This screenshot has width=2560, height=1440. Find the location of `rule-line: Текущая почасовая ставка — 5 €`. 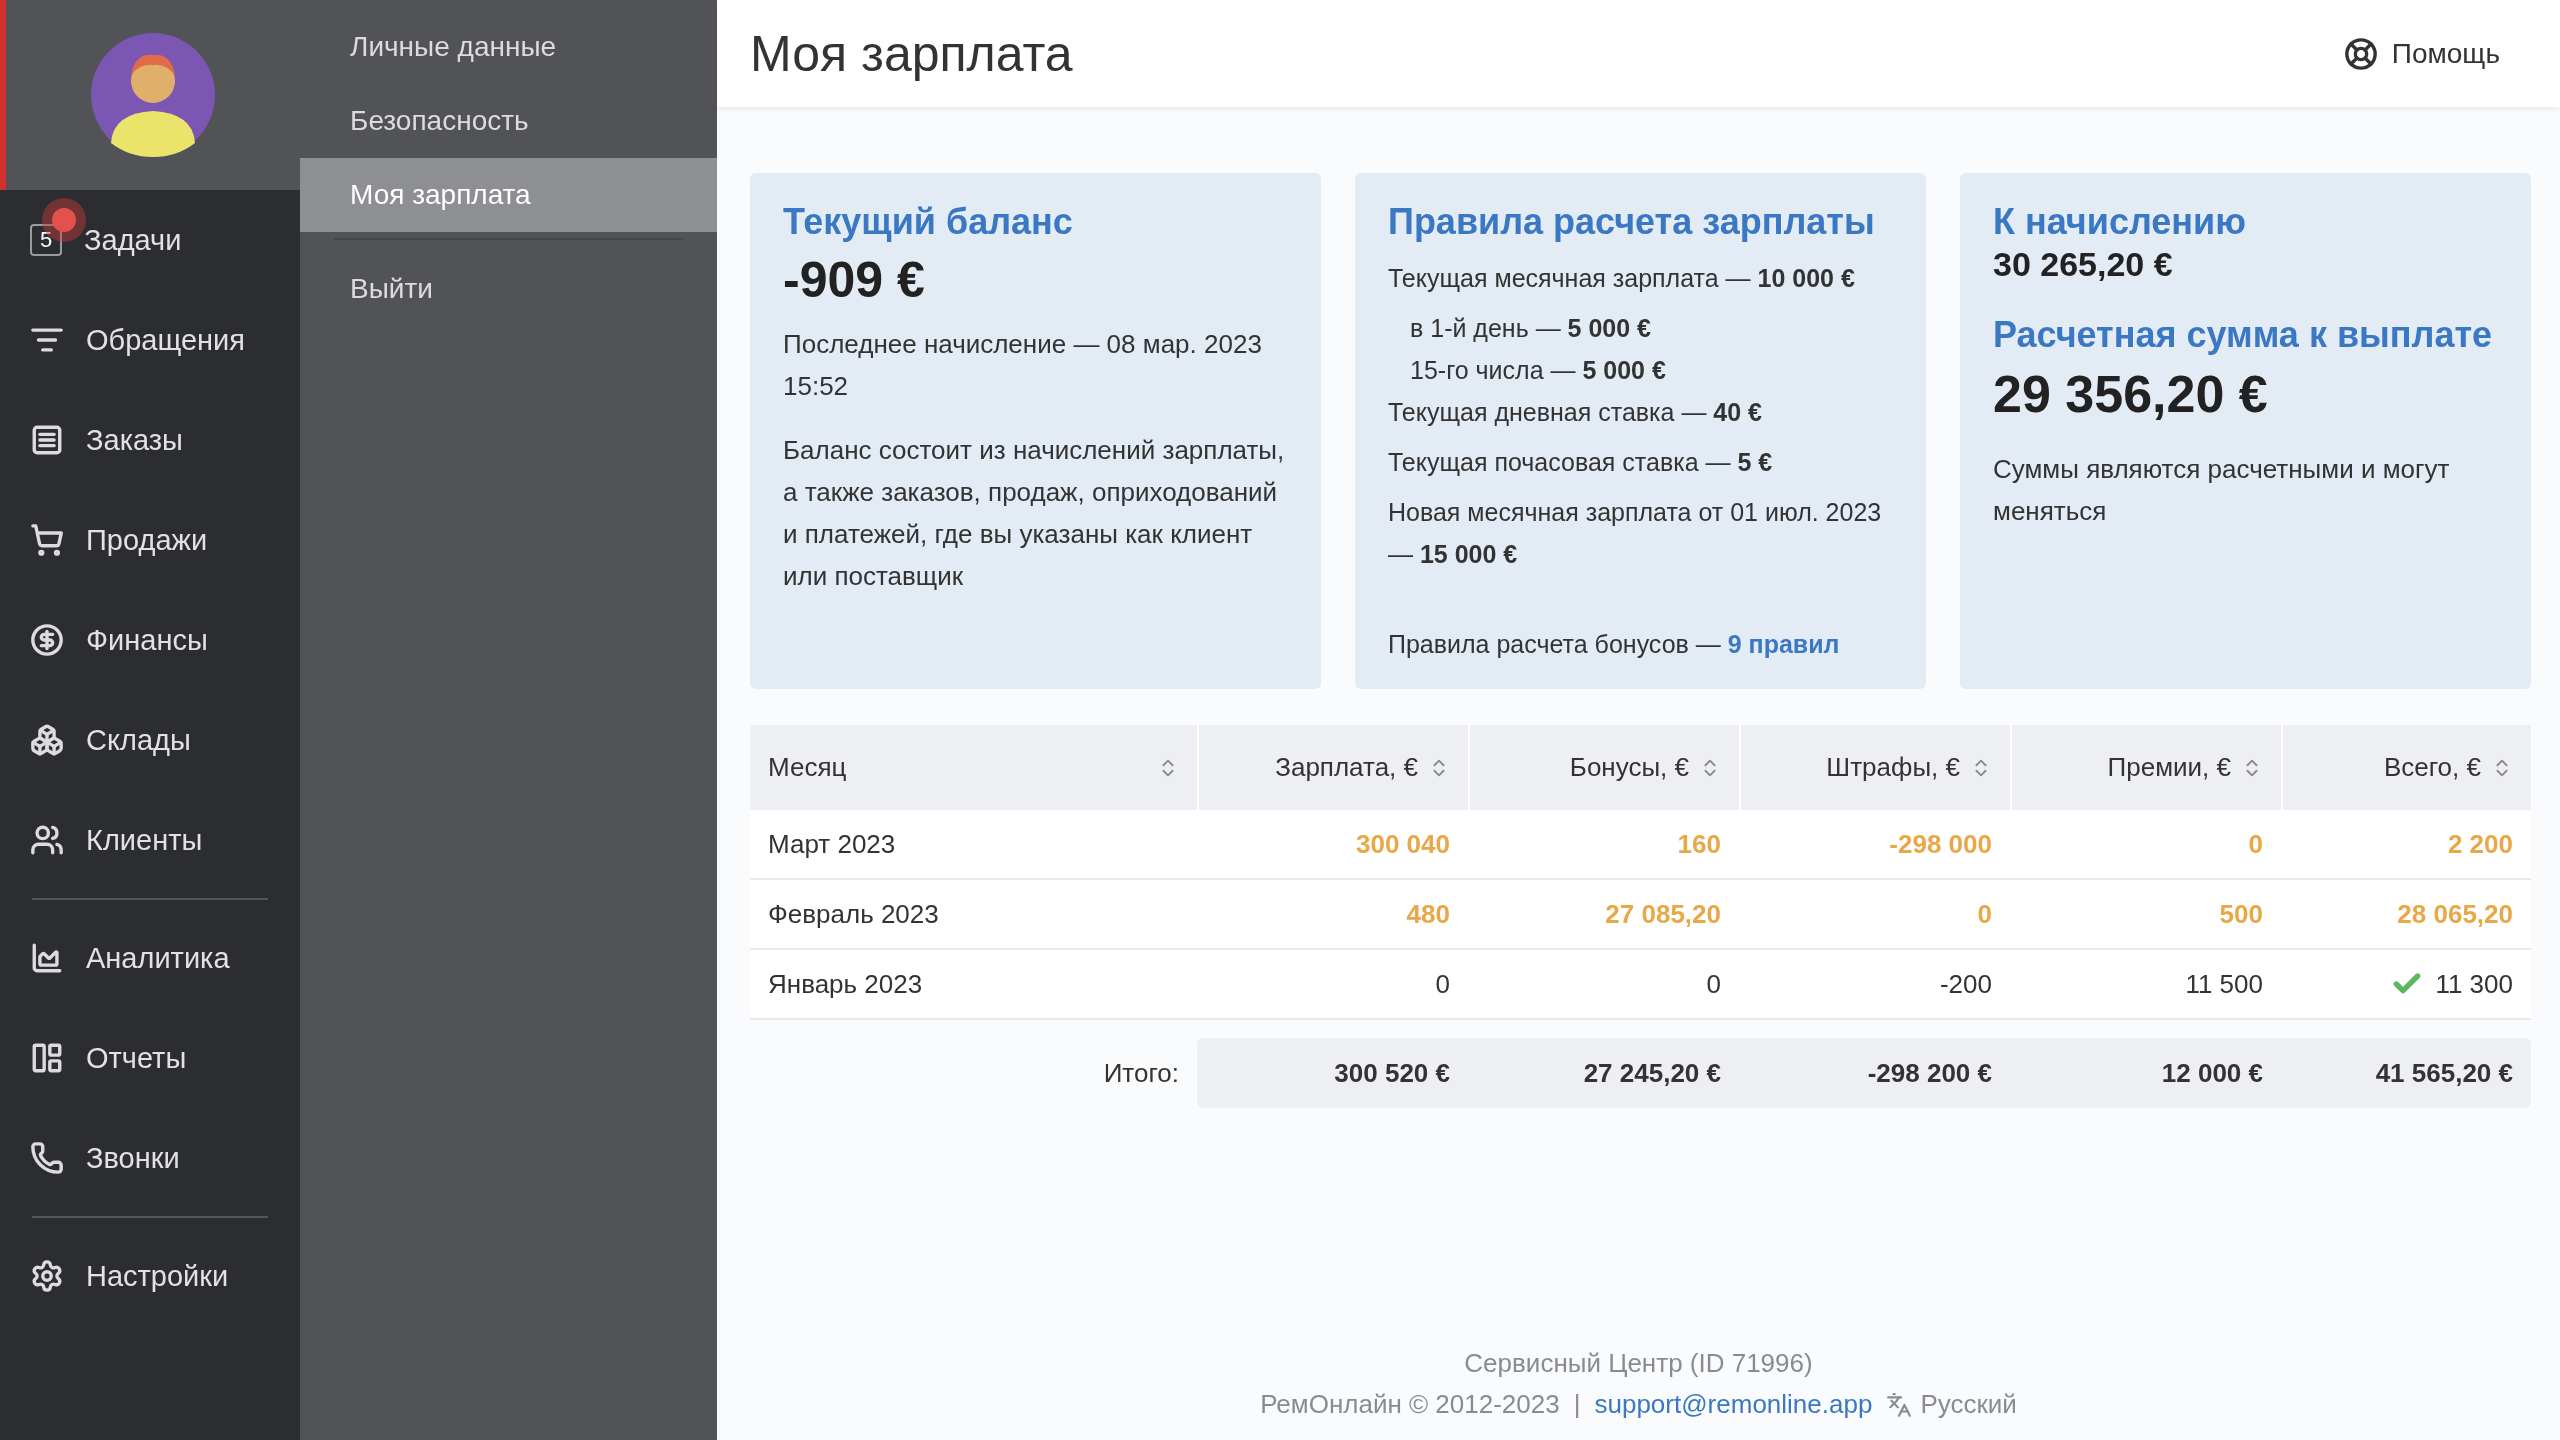

rule-line: Текущая почасовая ставка — 5 € is located at coordinates (1581, 462).